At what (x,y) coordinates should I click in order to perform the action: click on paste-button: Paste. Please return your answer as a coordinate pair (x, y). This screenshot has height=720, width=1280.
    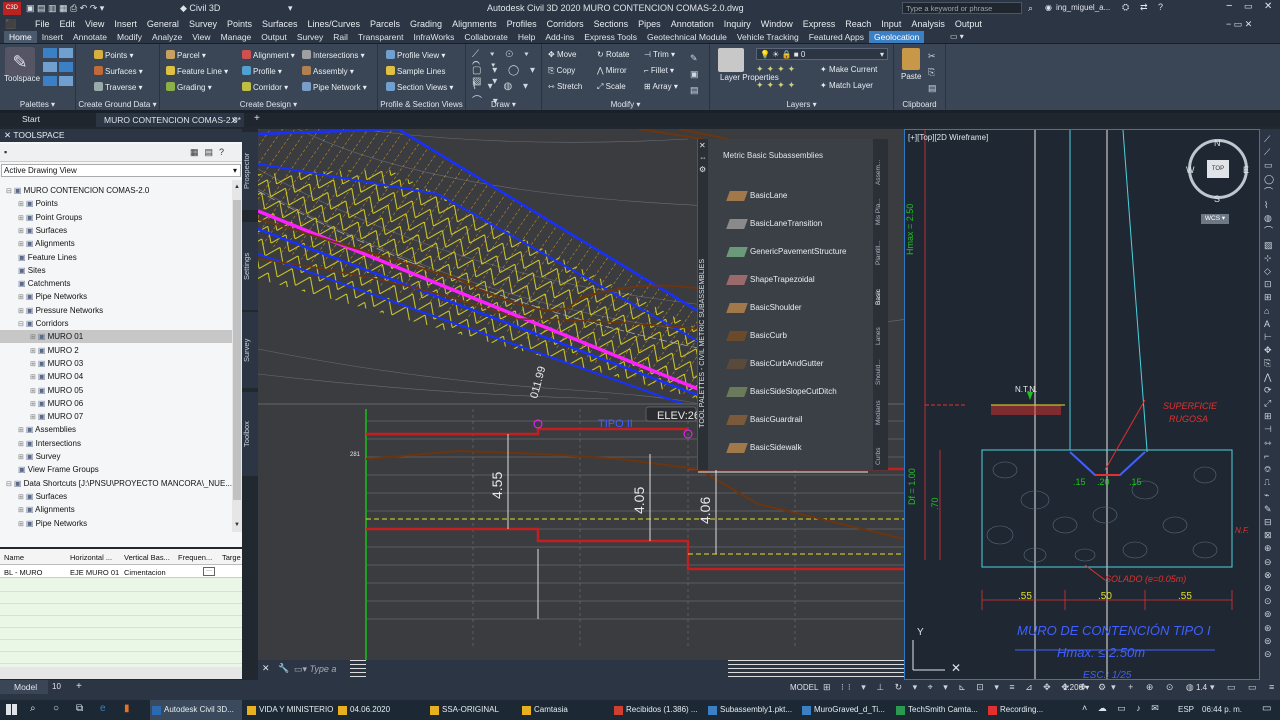
    Looking at the image, I should click on (911, 76).